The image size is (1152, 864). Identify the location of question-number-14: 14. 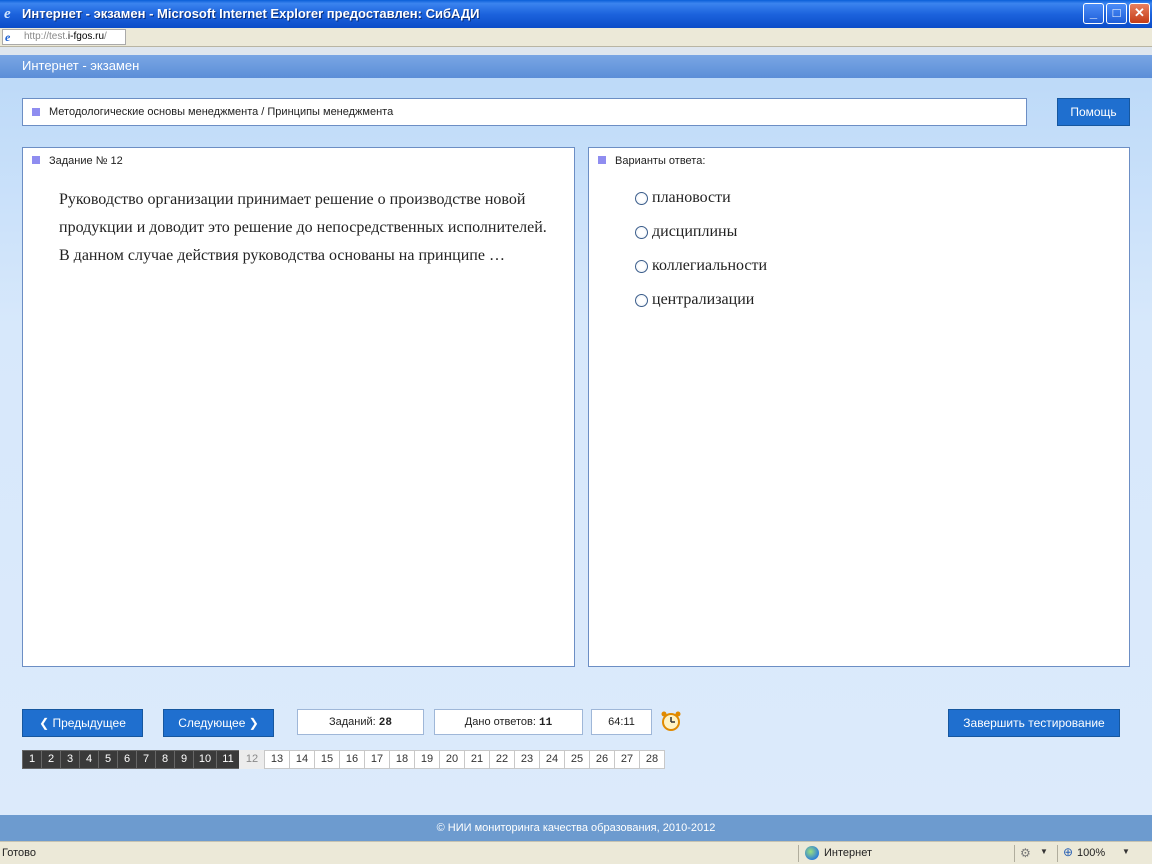
(302, 759).